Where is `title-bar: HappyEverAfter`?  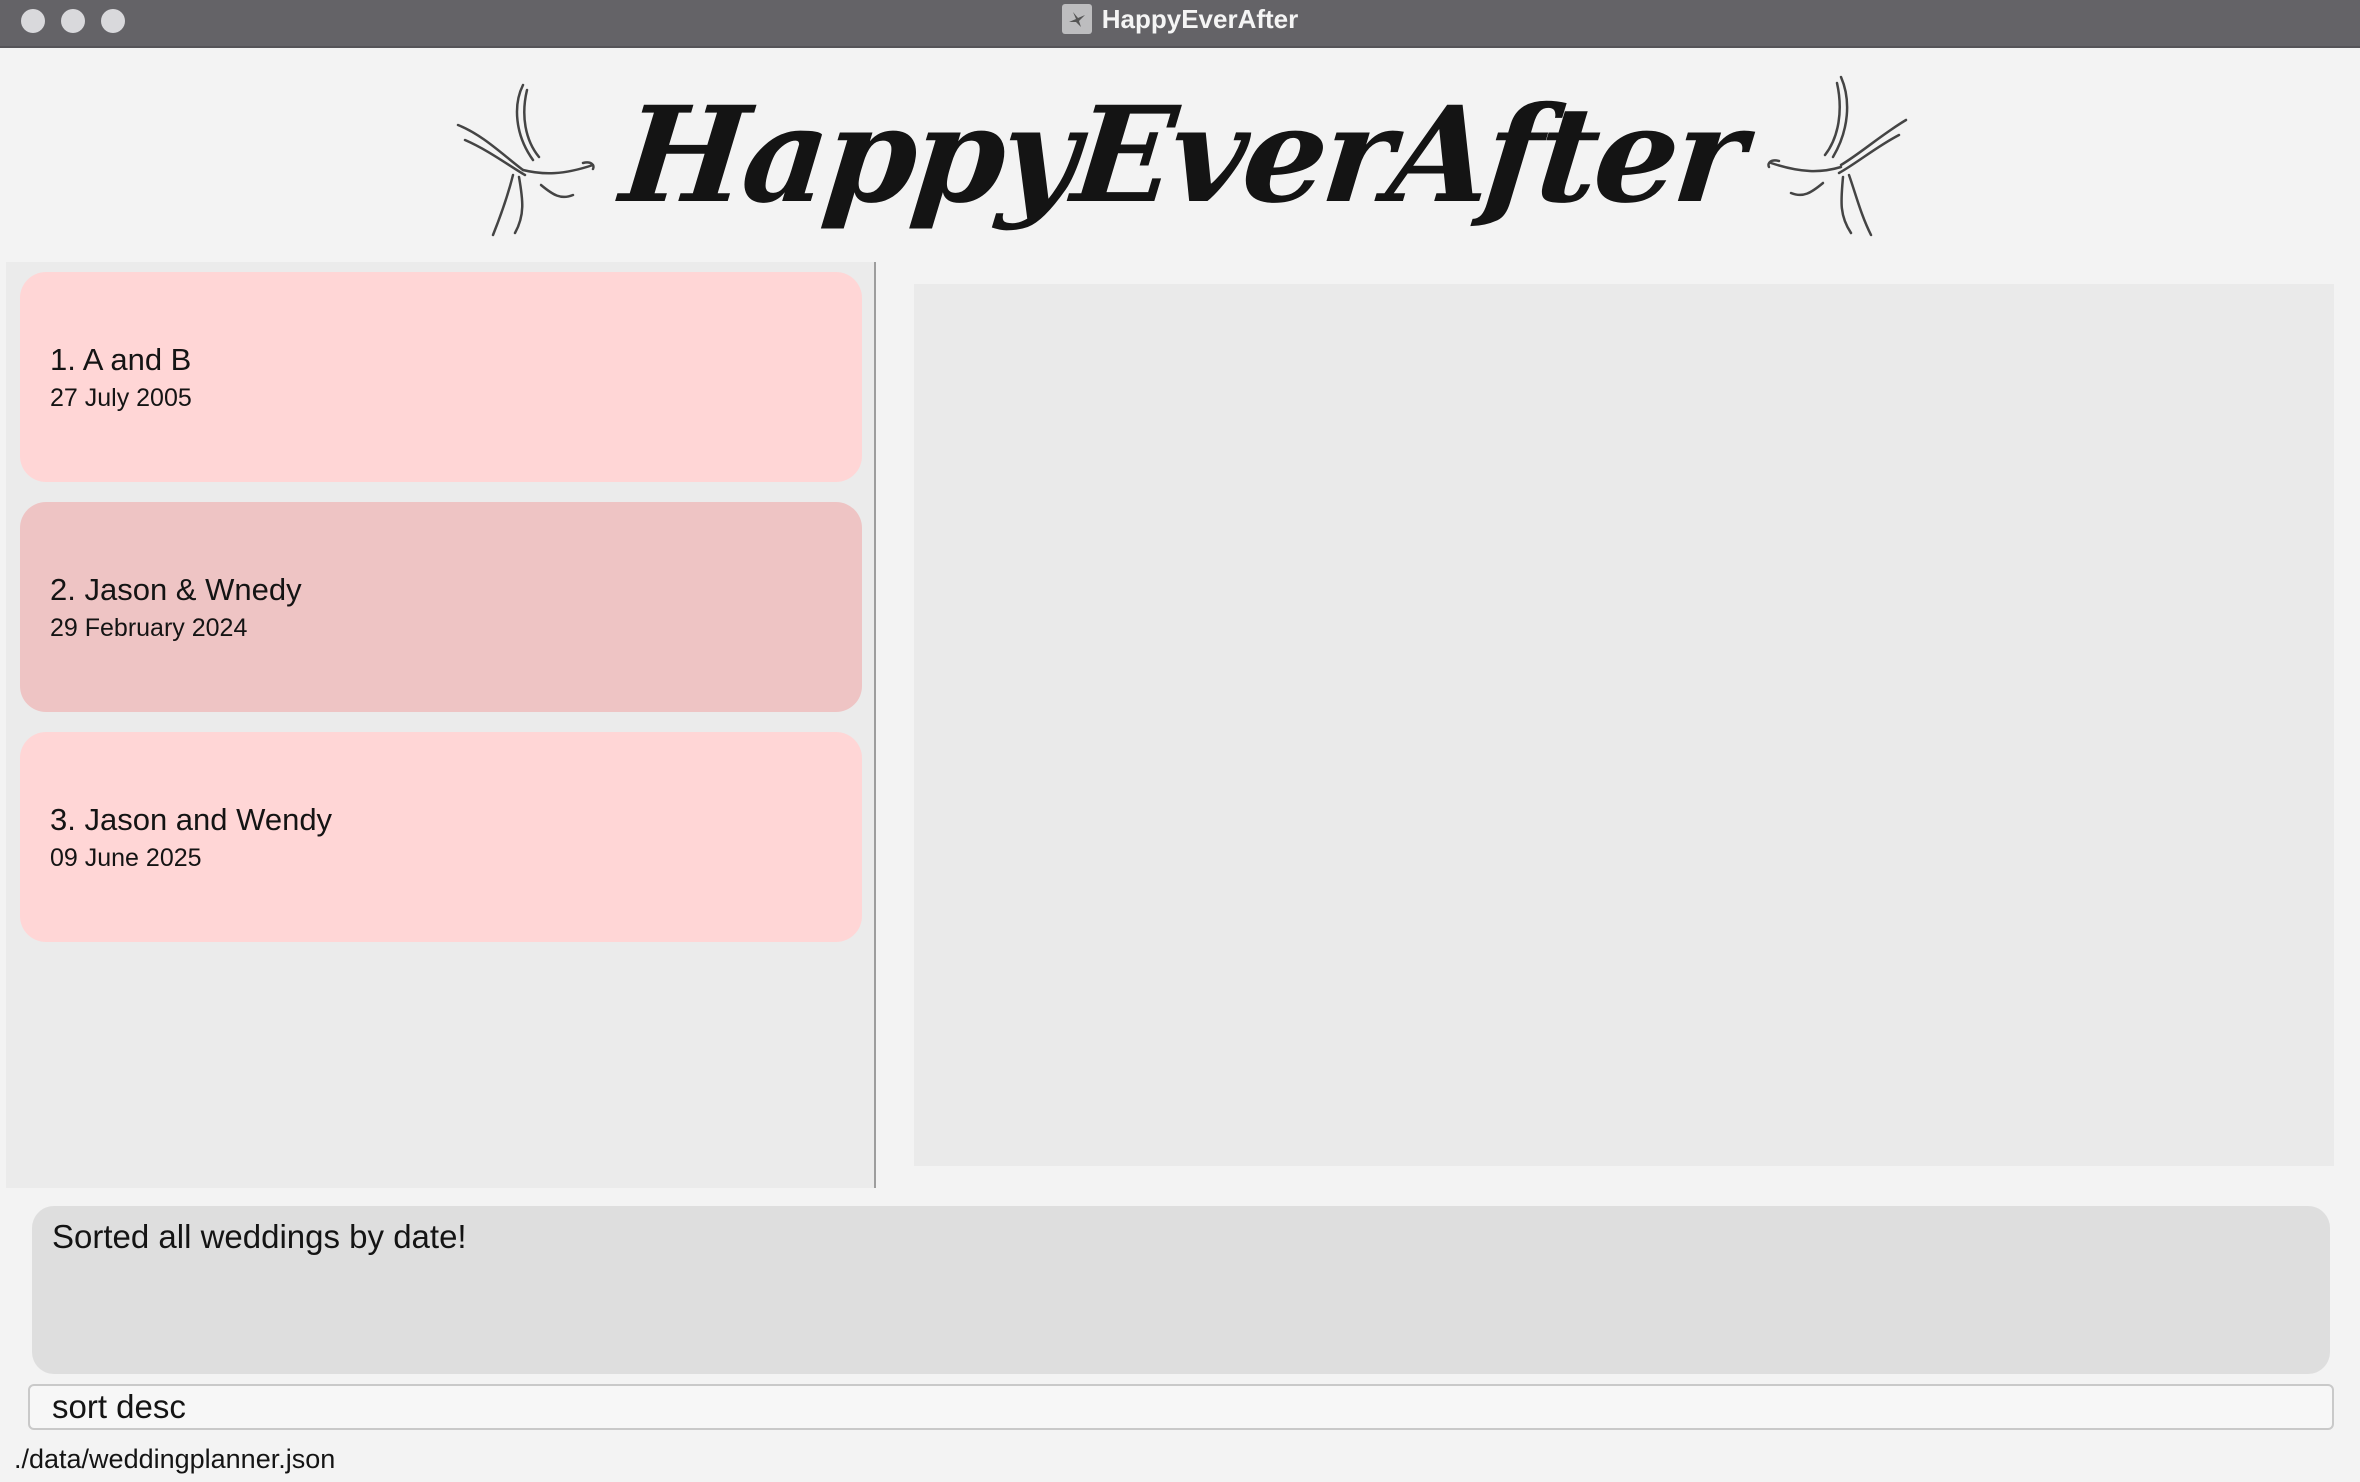
title-bar: HappyEverAfter is located at coordinates (1180, 24).